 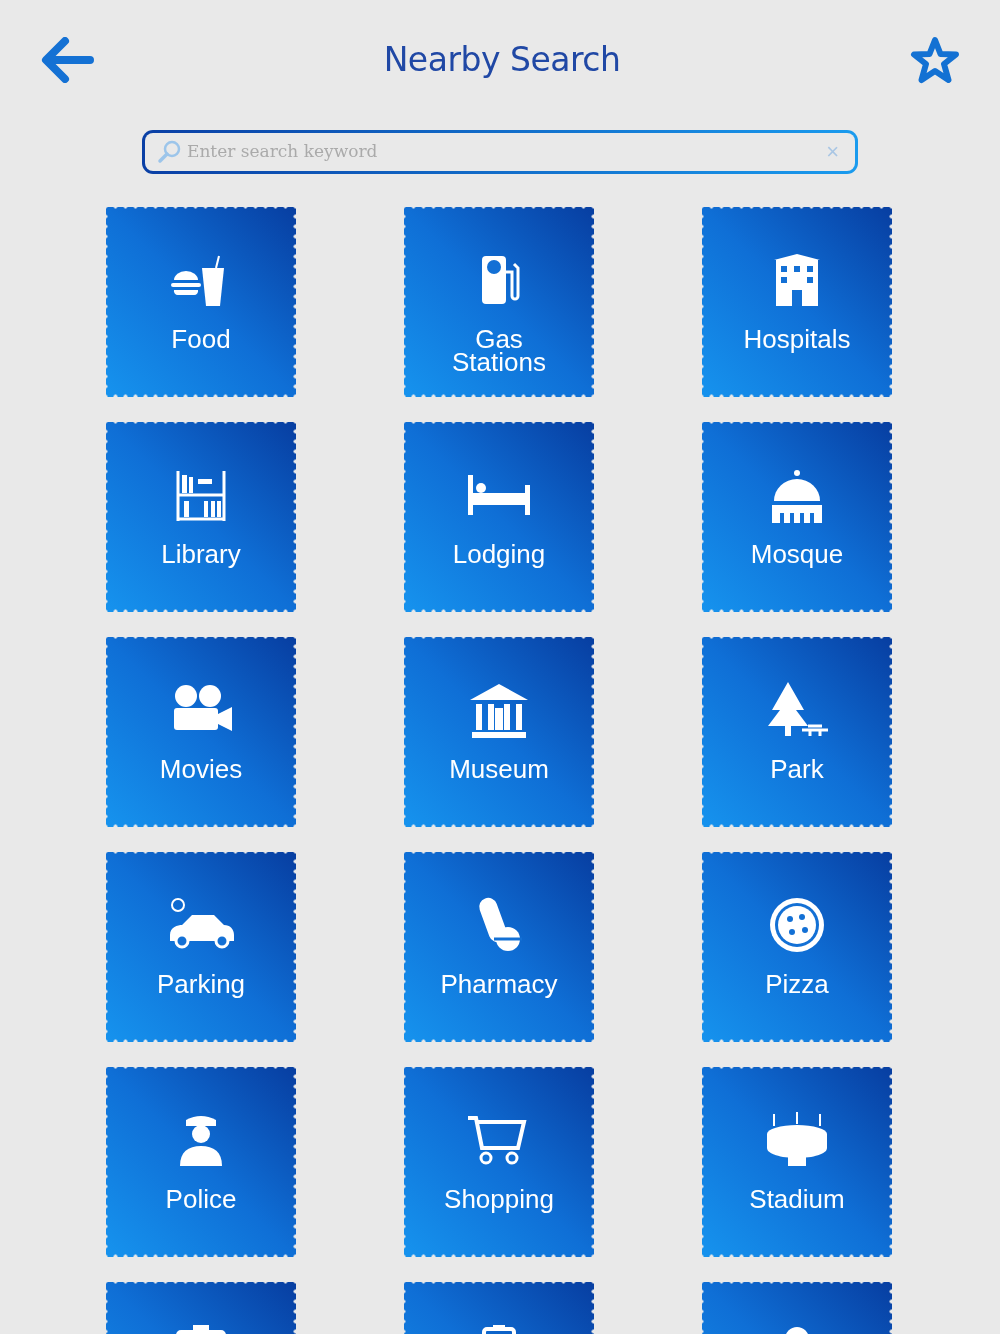 What do you see at coordinates (201, 947) in the screenshot?
I see `category-tile: Parking` at bounding box center [201, 947].